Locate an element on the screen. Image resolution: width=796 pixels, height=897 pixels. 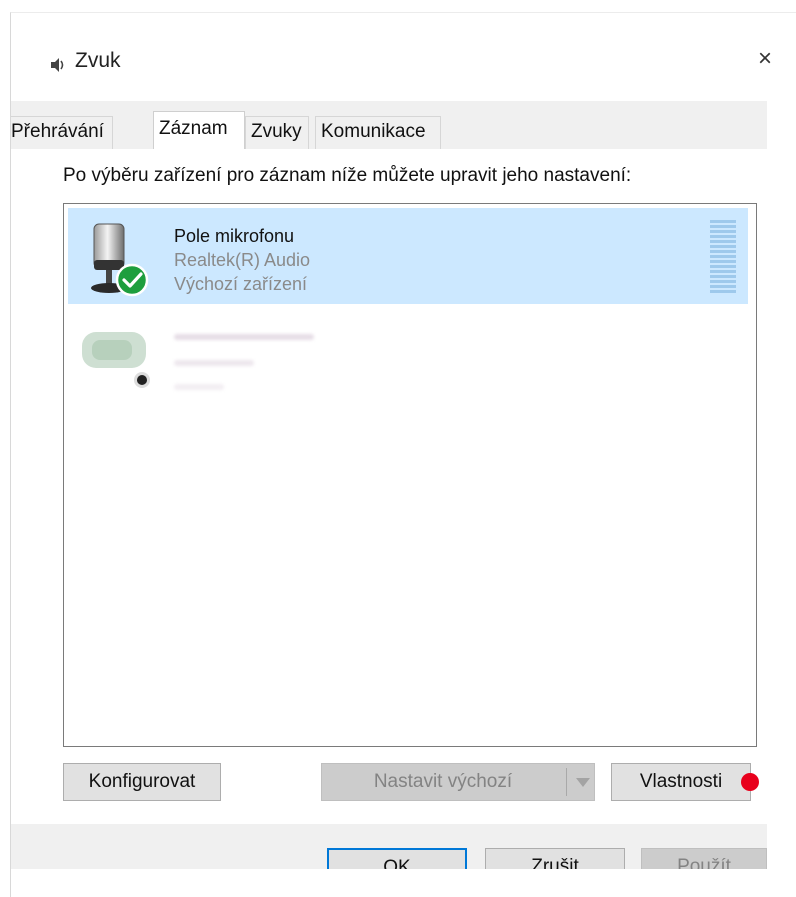
blurred-device-driver is located at coordinates (214, 363).